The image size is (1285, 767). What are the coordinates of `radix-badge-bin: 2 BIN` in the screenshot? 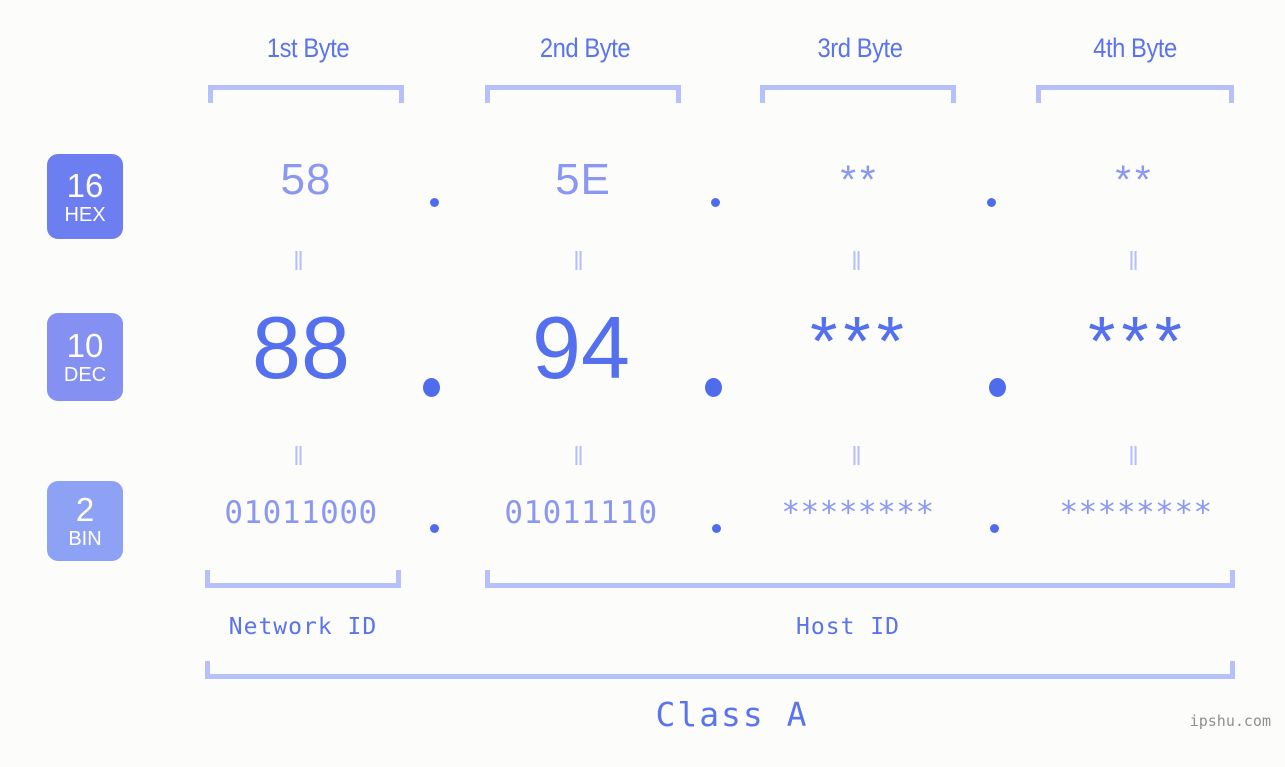 It's located at (85, 521).